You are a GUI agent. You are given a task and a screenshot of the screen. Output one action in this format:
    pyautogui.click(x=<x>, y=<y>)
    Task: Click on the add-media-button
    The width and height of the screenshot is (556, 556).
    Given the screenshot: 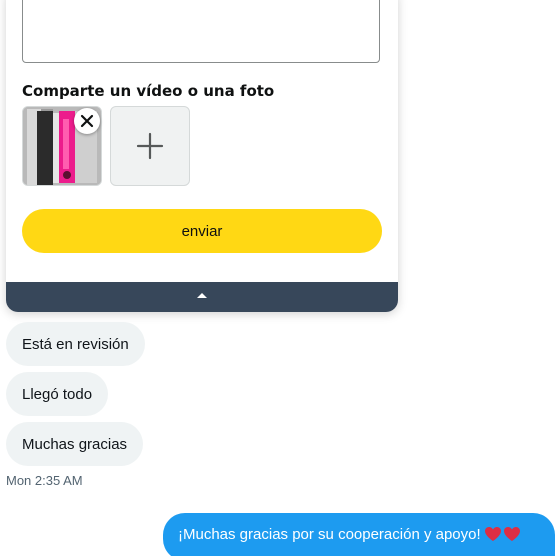 What is the action you would take?
    pyautogui.click(x=150, y=146)
    